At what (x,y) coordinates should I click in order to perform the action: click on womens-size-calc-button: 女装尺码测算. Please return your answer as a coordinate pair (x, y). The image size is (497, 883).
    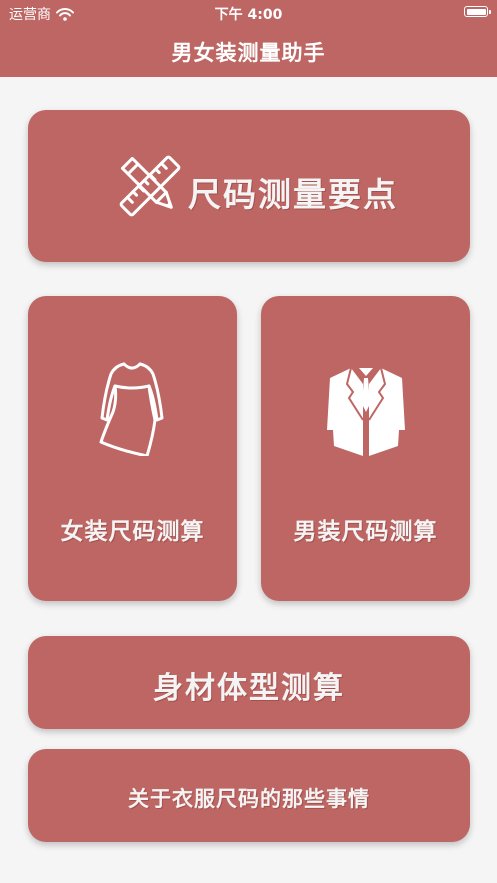
    Looking at the image, I should click on (132, 448).